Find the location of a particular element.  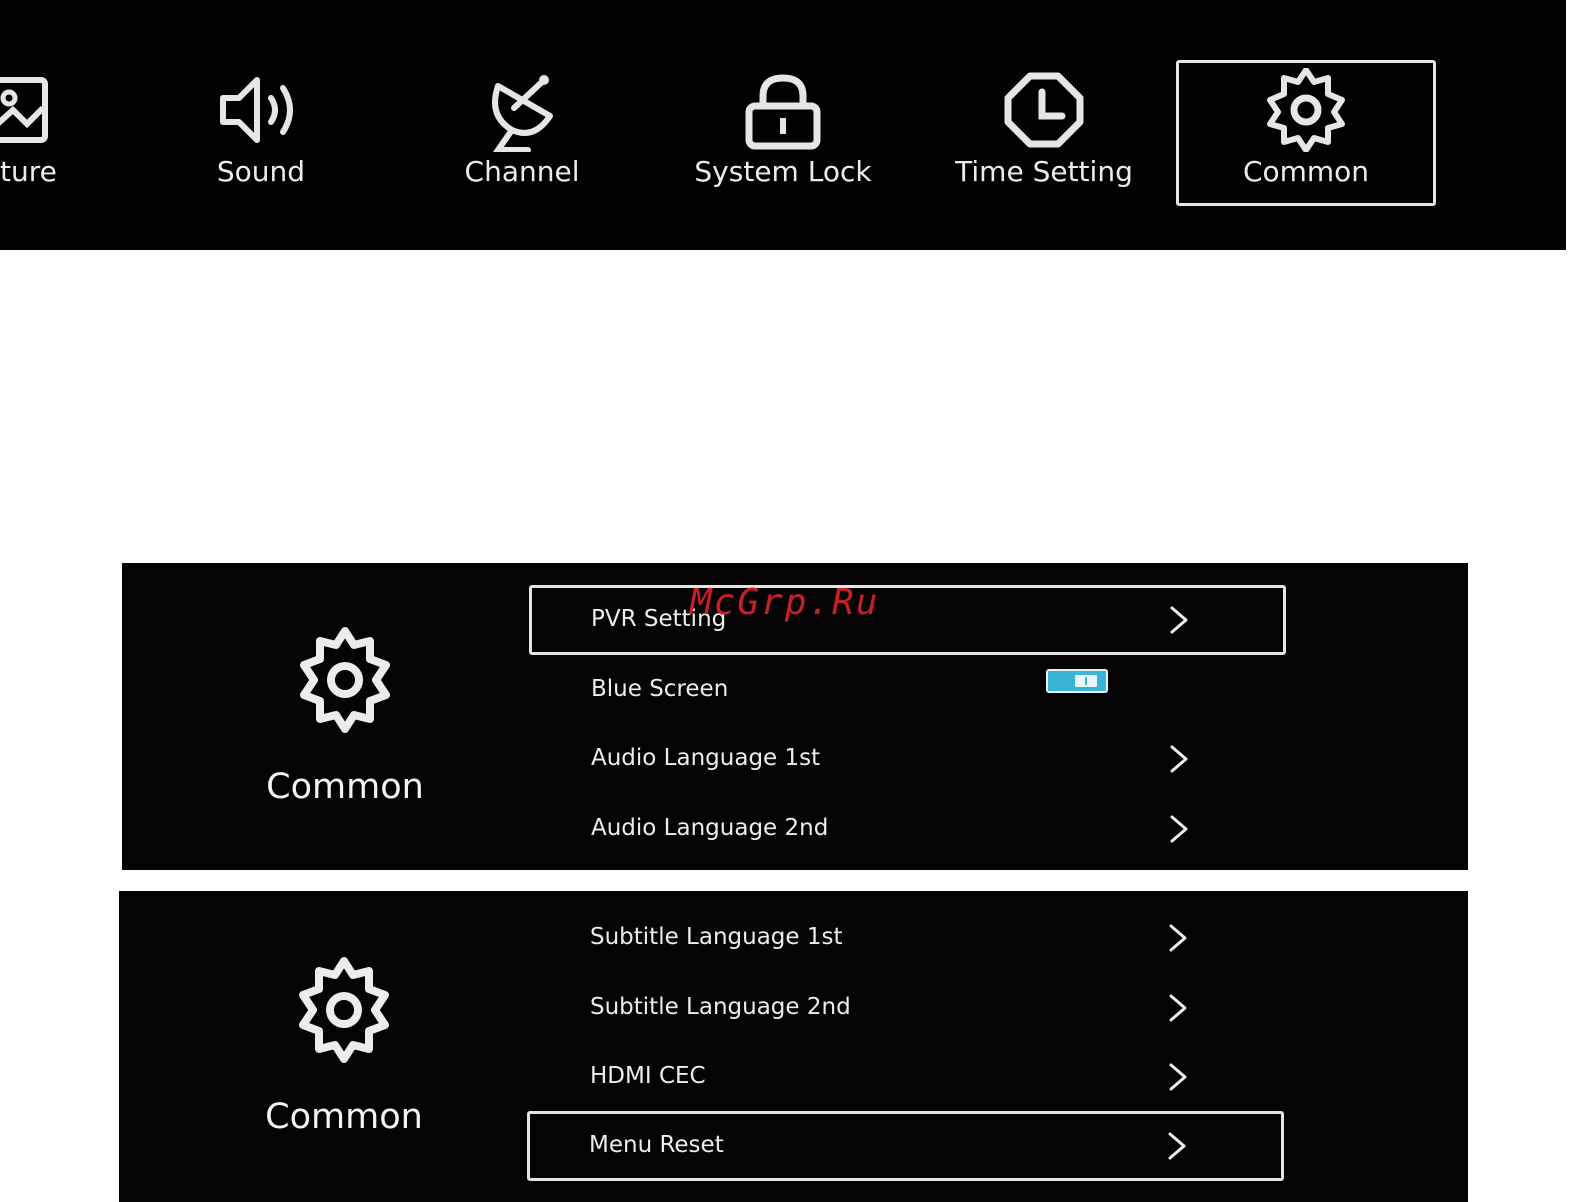

speaker-icon is located at coordinates (261, 110).